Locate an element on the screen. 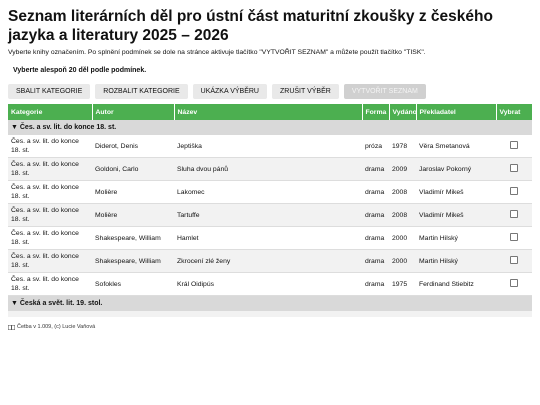  collapse-categories-button: SBALIT KATEGORIE is located at coordinates (49, 91).